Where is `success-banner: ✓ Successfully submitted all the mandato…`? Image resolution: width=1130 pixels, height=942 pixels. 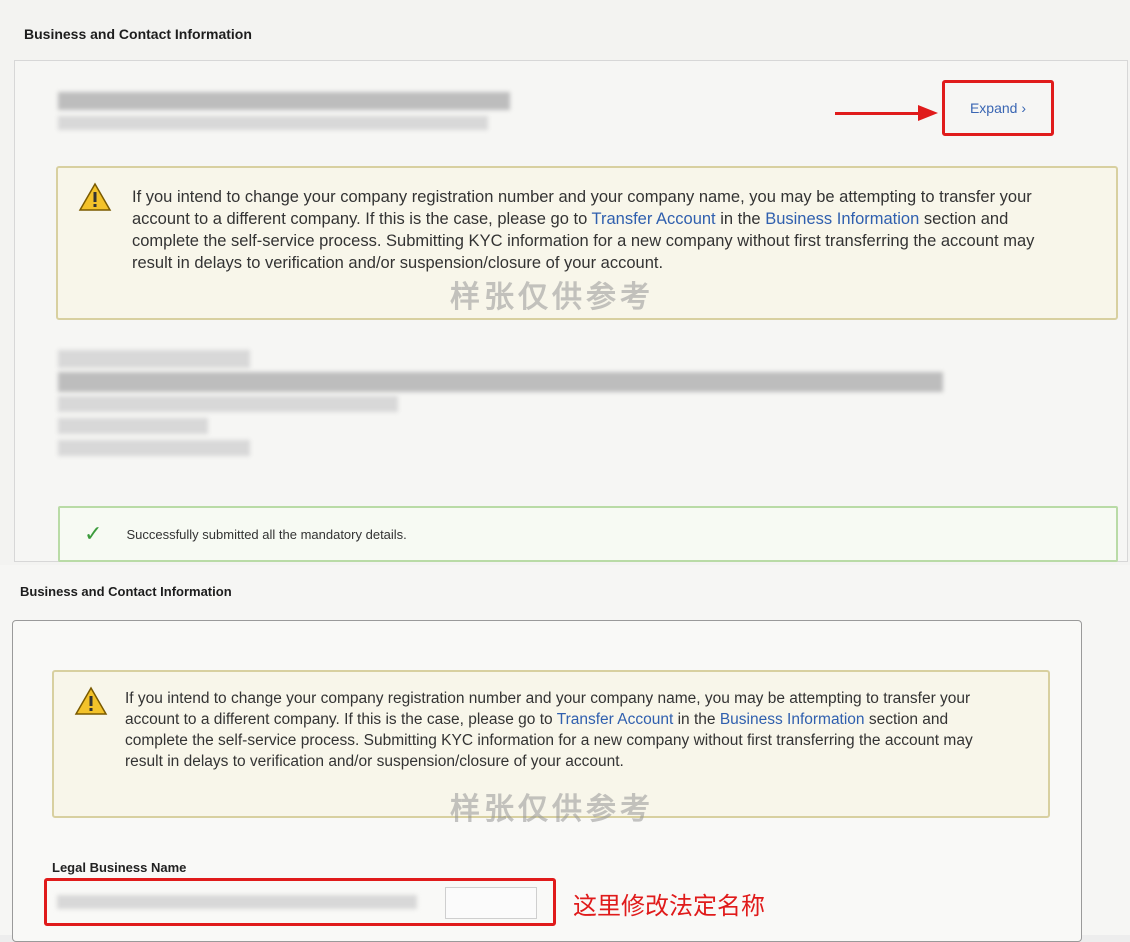
success-banner: ✓ Successfully submitted all the mandato… is located at coordinates (588, 534).